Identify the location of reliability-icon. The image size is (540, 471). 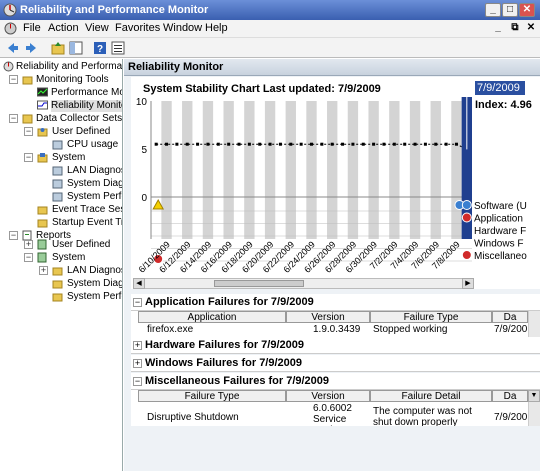
(42, 105).